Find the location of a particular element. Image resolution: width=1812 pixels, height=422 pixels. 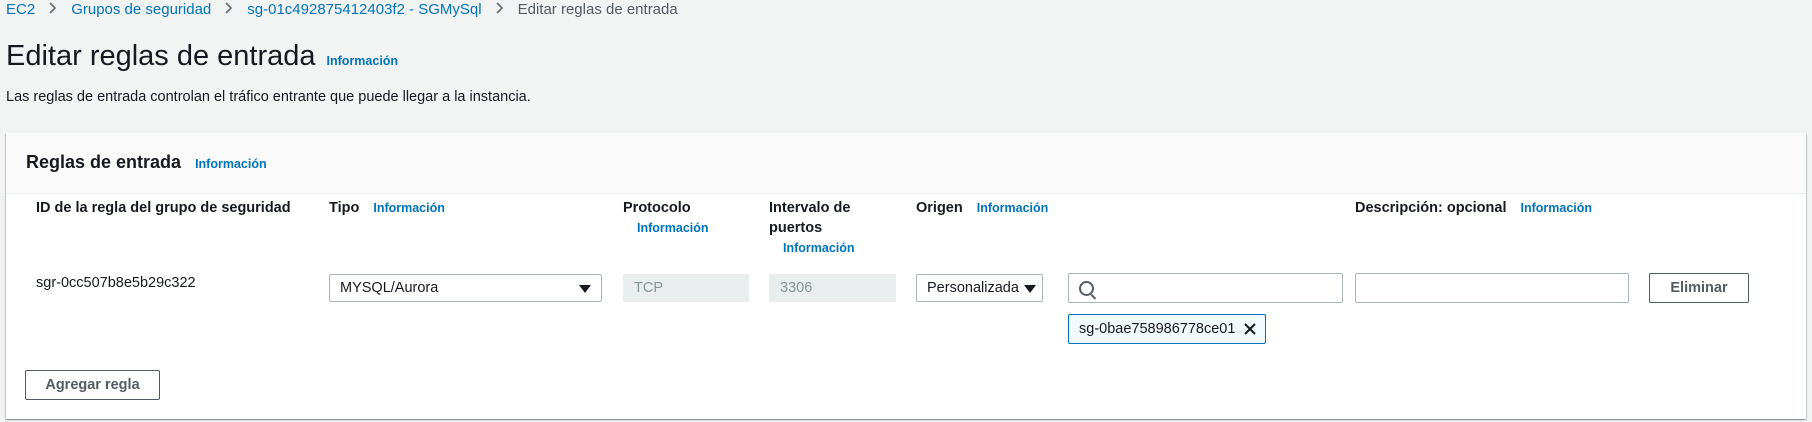

column-port-range: Intervalo de puertos Información is located at coordinates (812, 228).